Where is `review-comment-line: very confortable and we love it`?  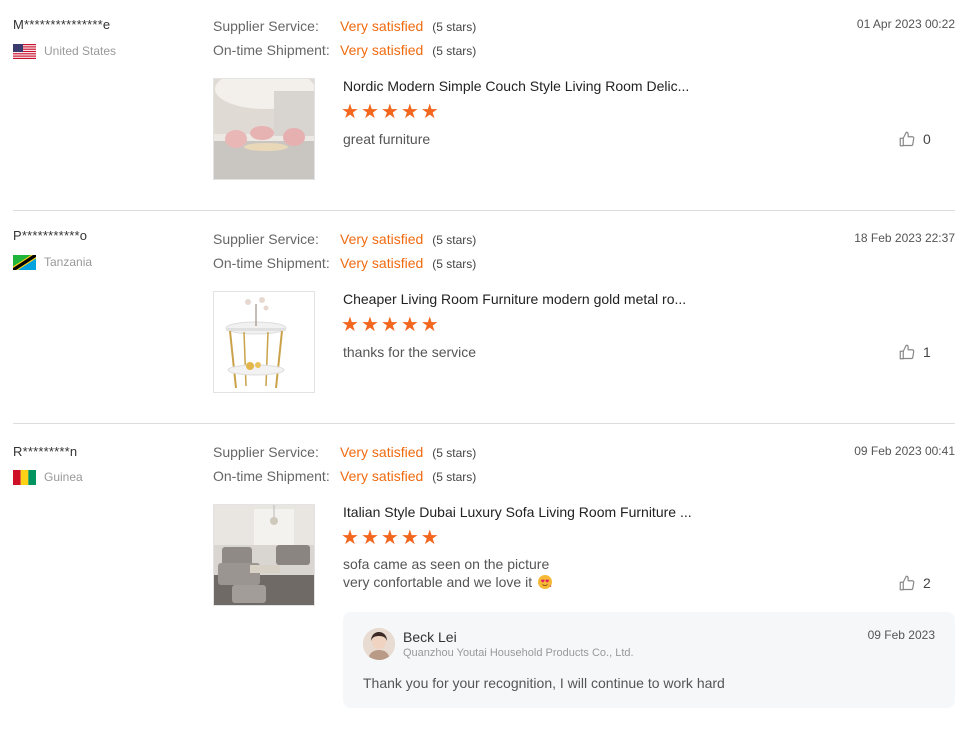
review-comment-line: very confortable and we love it is located at coordinates (438, 582).